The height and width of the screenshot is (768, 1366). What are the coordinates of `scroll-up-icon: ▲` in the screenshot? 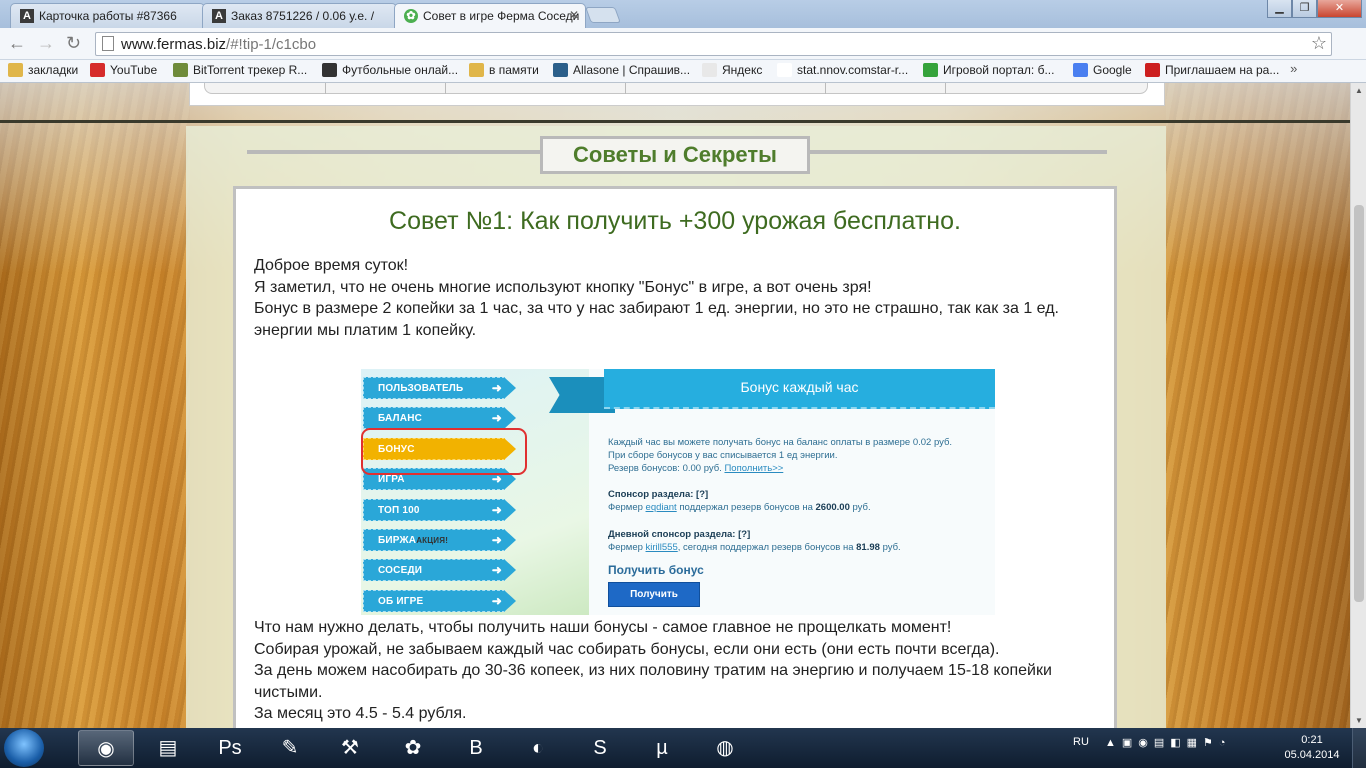 It's located at (1359, 90).